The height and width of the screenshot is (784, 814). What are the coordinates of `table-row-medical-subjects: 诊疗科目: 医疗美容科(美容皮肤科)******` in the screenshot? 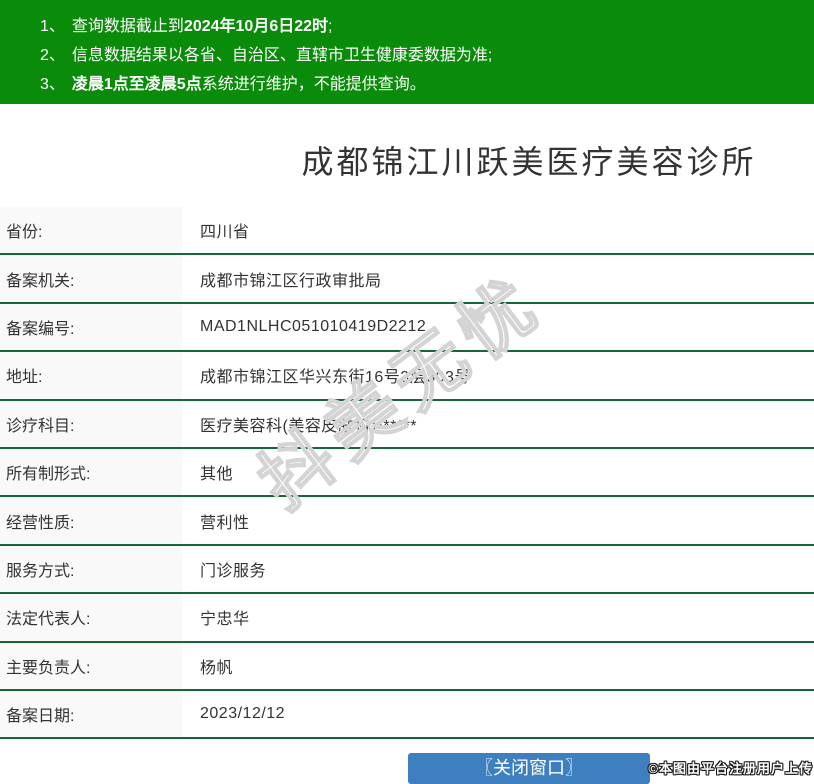 It's located at (407, 424).